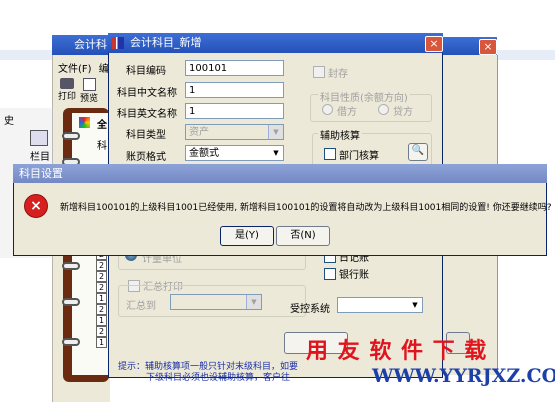 The height and width of the screenshot is (402, 555). Describe the element at coordinates (397, 351) in the screenshot. I see `watermark-text: 用 友 软 件 下 载` at that location.